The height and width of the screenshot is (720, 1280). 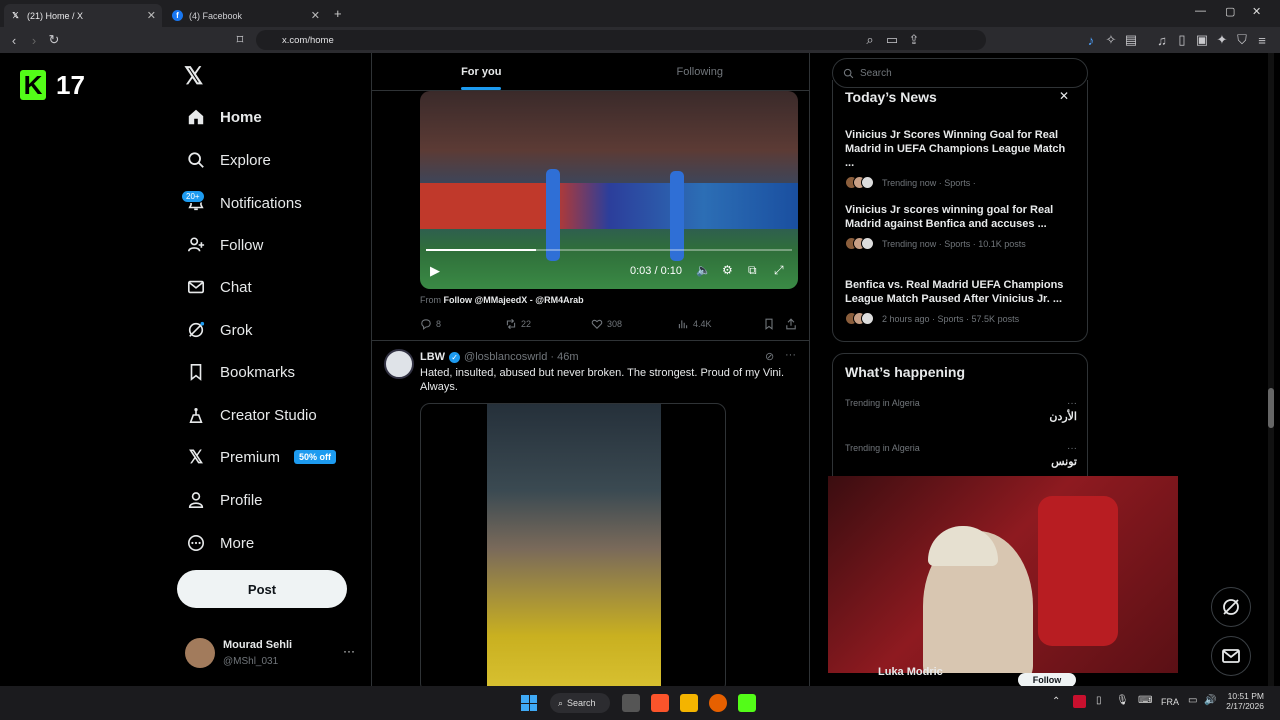 What do you see at coordinates (700, 71) in the screenshot?
I see `tab-following: Following` at bounding box center [700, 71].